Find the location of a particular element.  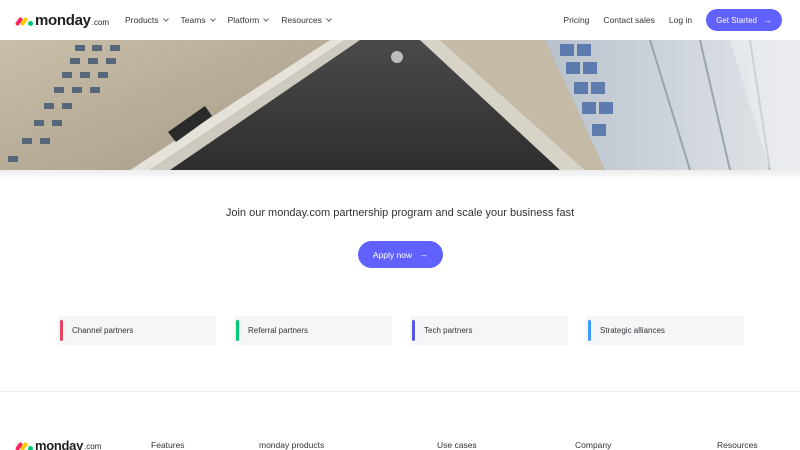

footer-heading-products: monday products is located at coordinates (291, 445).